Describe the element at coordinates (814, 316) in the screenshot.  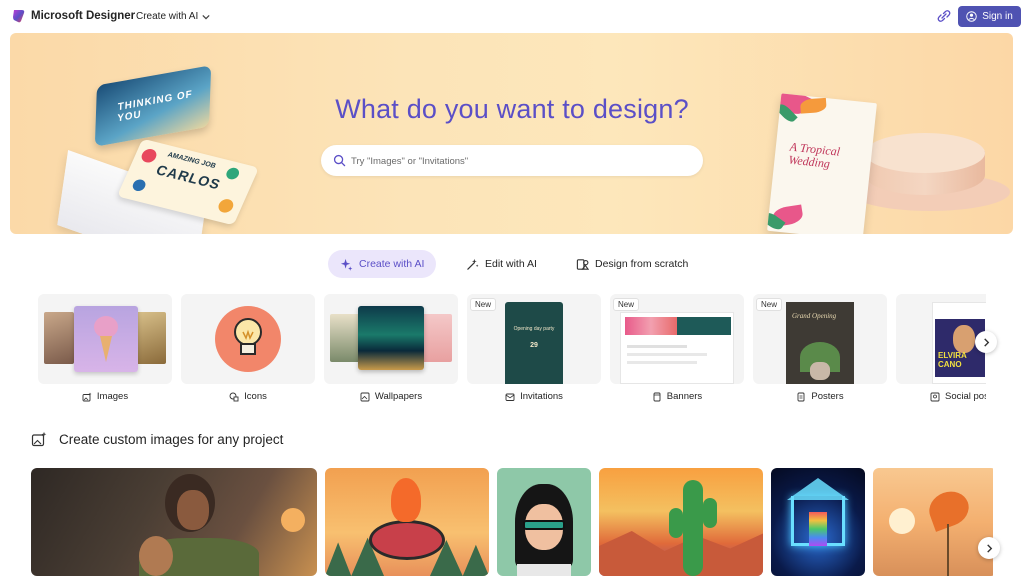
I see `poster-thumb-text: Grand Opening` at that location.